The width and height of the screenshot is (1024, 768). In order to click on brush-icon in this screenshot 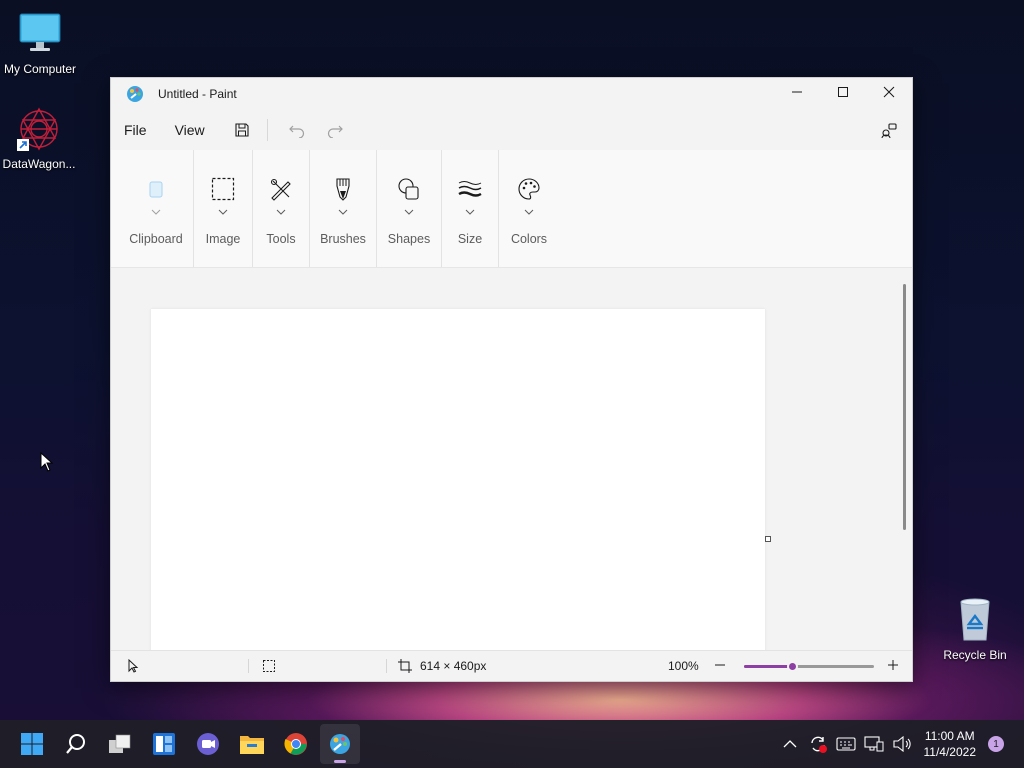, I will do `click(343, 189)`.